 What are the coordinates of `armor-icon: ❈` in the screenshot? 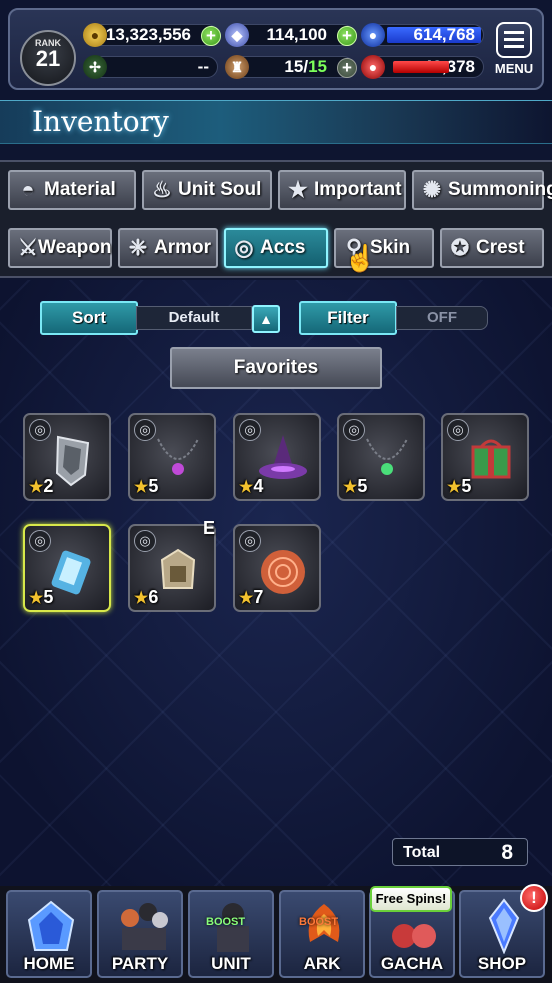 It's located at (138, 247).